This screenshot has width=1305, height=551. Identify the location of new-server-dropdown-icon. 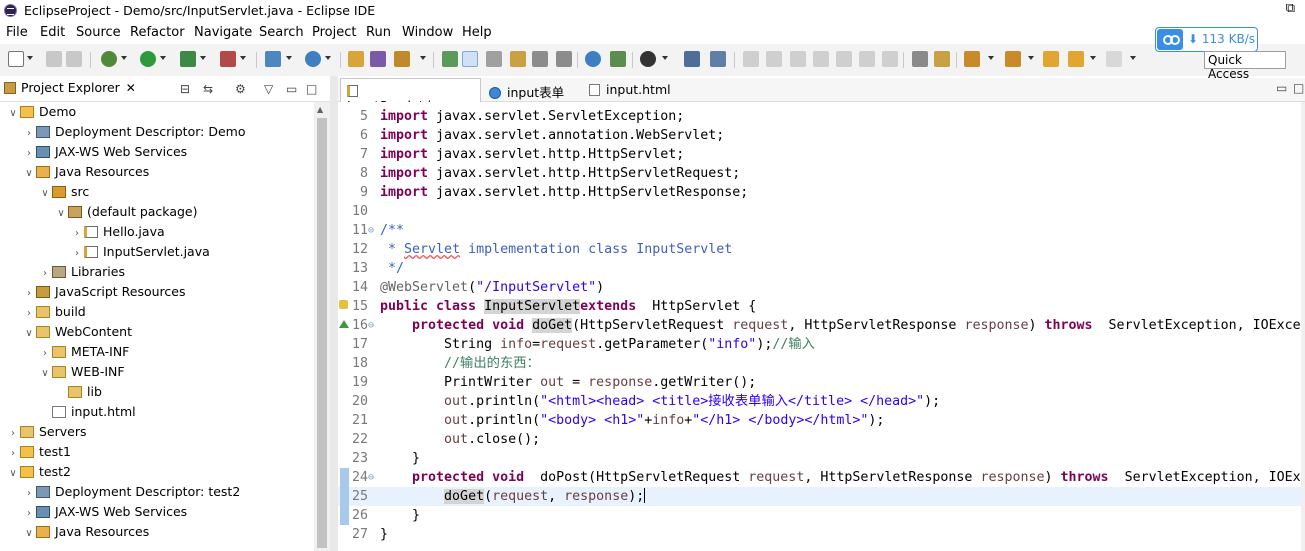
(289, 58).